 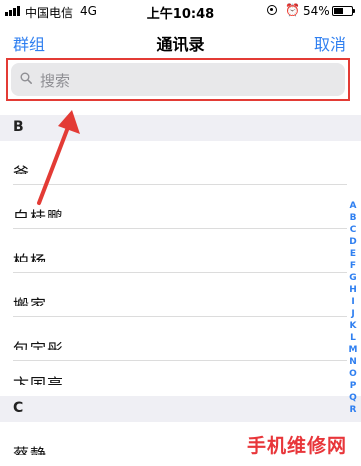 What do you see at coordinates (353, 302) in the screenshot?
I see `index-letter: I` at bounding box center [353, 302].